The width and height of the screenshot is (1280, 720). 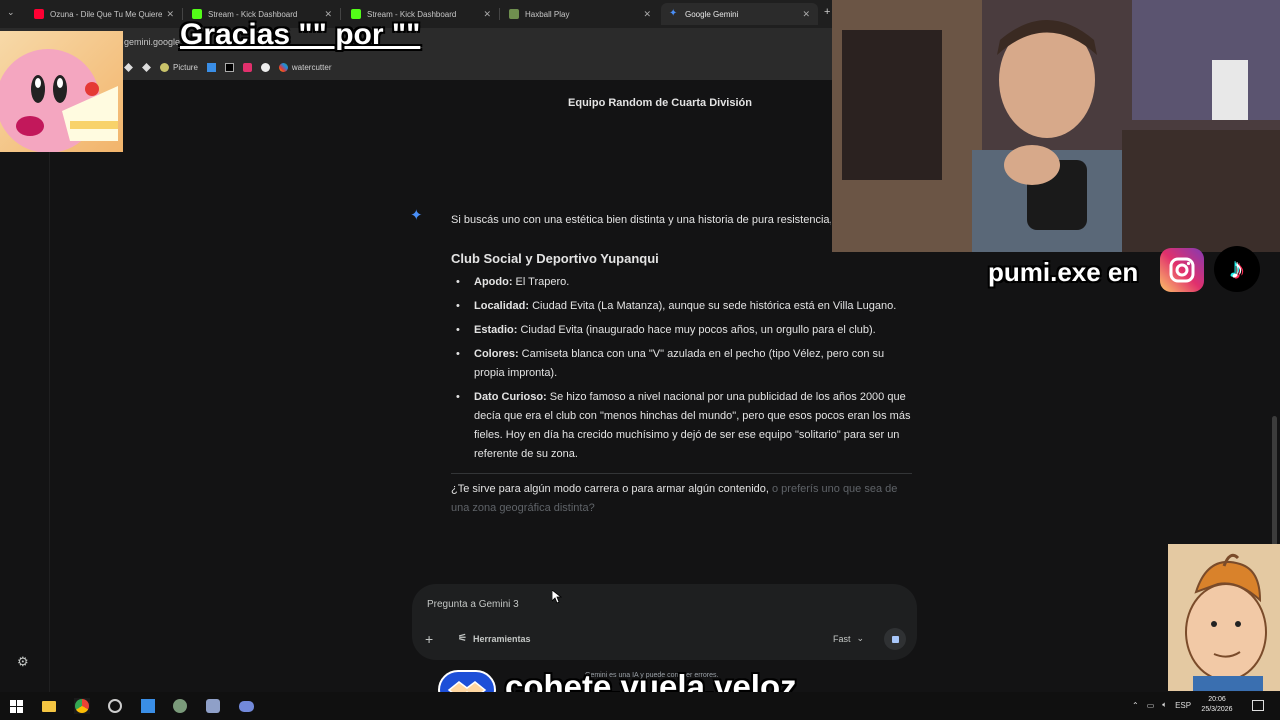 I want to click on tab-youtube: Ozuna - Dile Que Tu Me Quieres ✕, so click(x=104, y=14).